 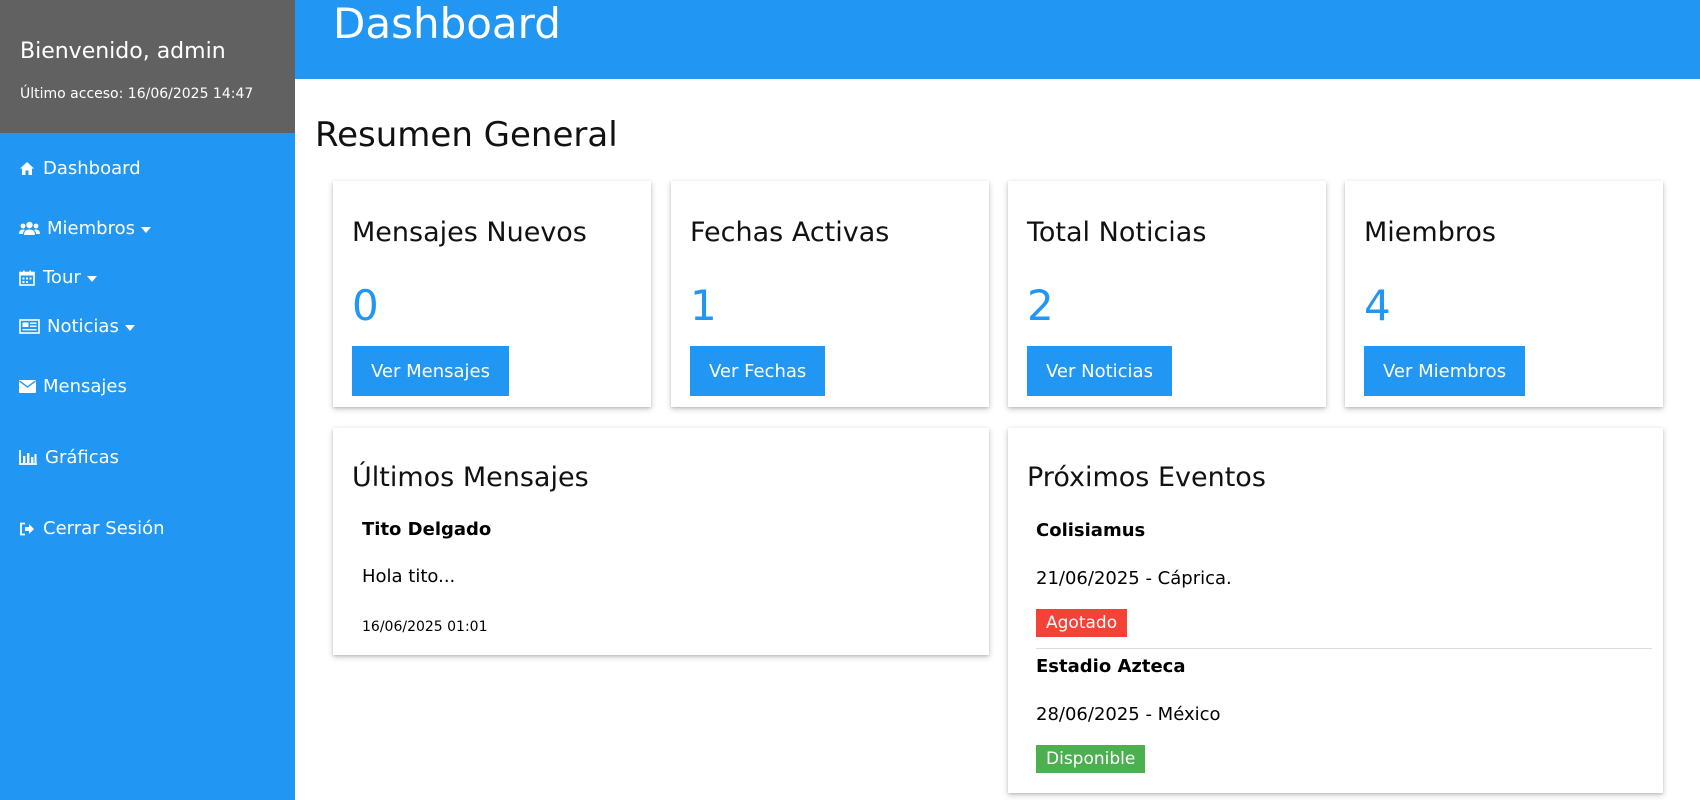 I want to click on sidebar-item-cerrar-sesion: Cerrar Sesión, so click(x=92, y=528).